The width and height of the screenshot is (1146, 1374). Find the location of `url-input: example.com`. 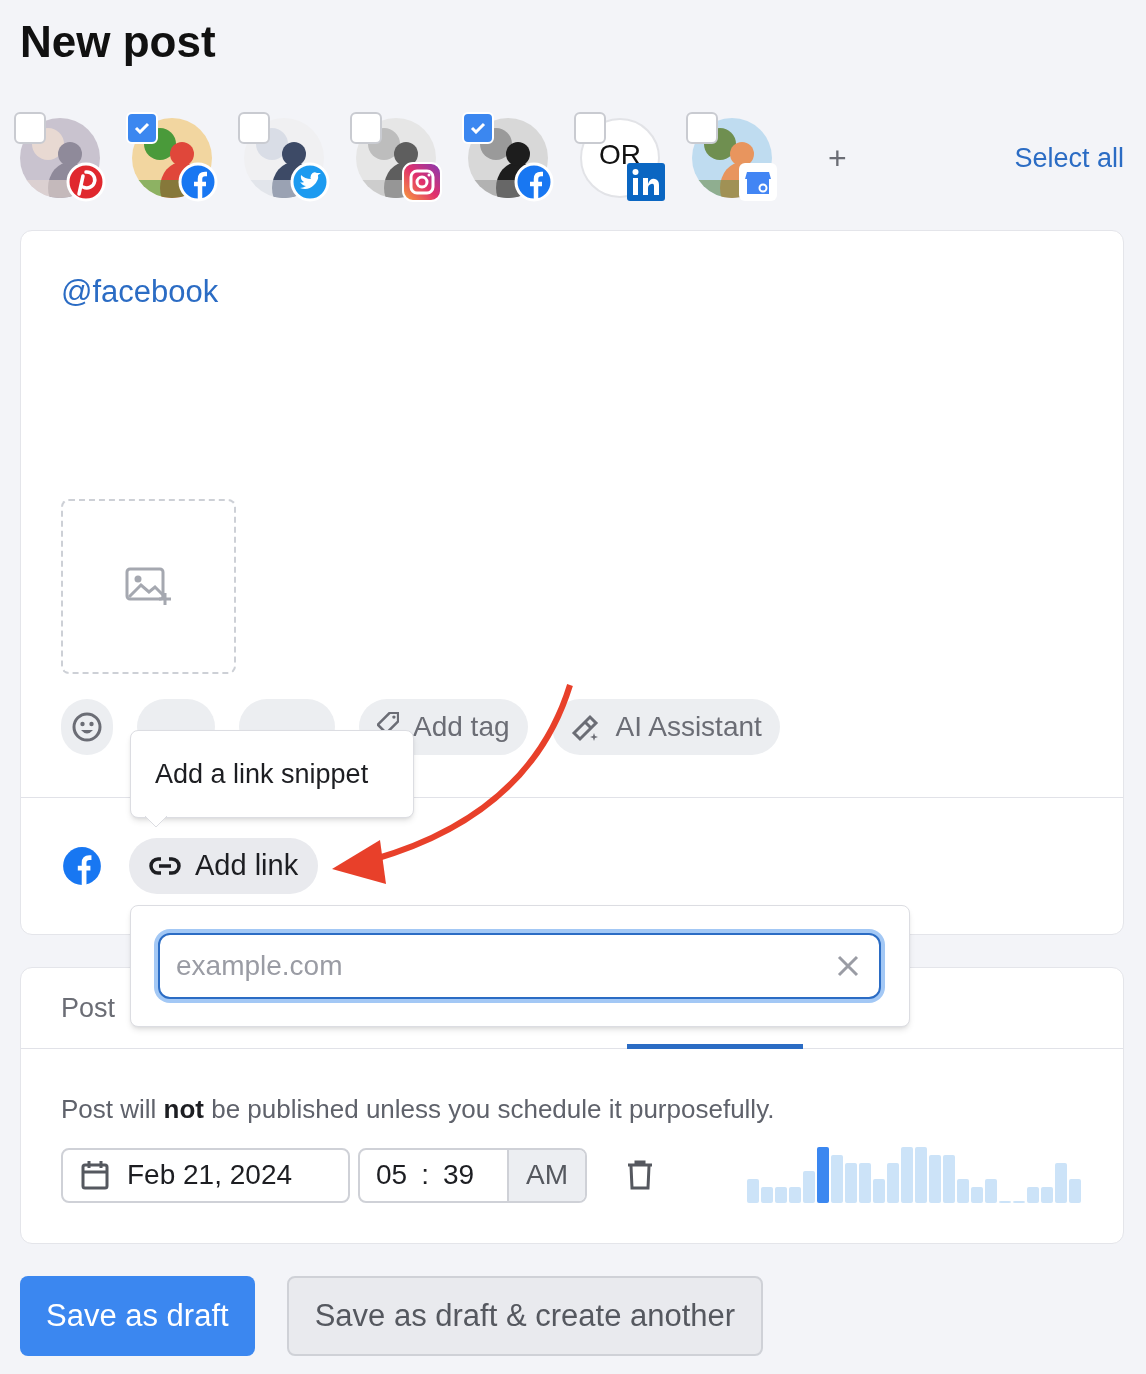

url-input: example.com is located at coordinates (519, 966).